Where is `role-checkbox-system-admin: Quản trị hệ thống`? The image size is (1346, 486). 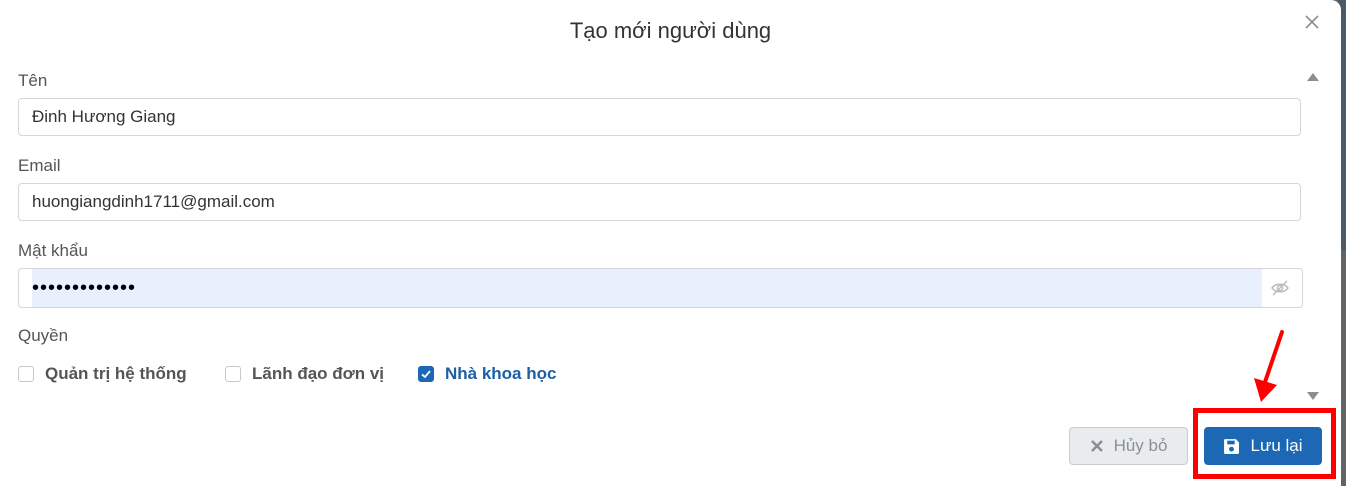
role-checkbox-system-admin: Quản trị hệ thống is located at coordinates (102, 374).